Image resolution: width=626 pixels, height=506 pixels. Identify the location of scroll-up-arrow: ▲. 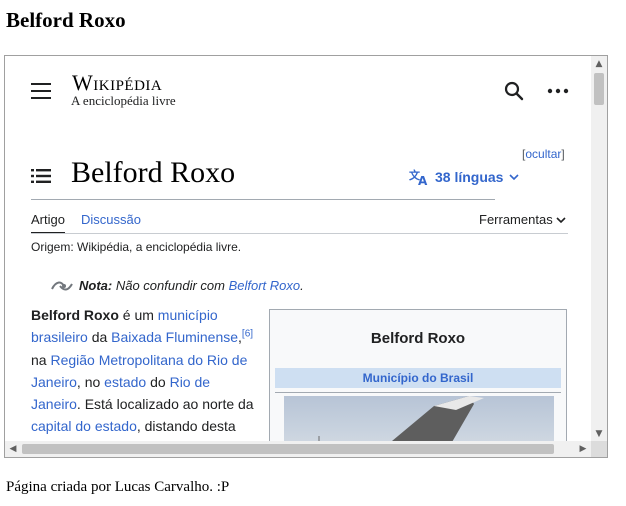
(599, 64).